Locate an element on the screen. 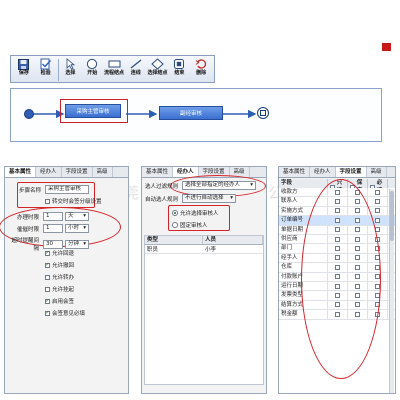  diamond-icon is located at coordinates (157, 64).